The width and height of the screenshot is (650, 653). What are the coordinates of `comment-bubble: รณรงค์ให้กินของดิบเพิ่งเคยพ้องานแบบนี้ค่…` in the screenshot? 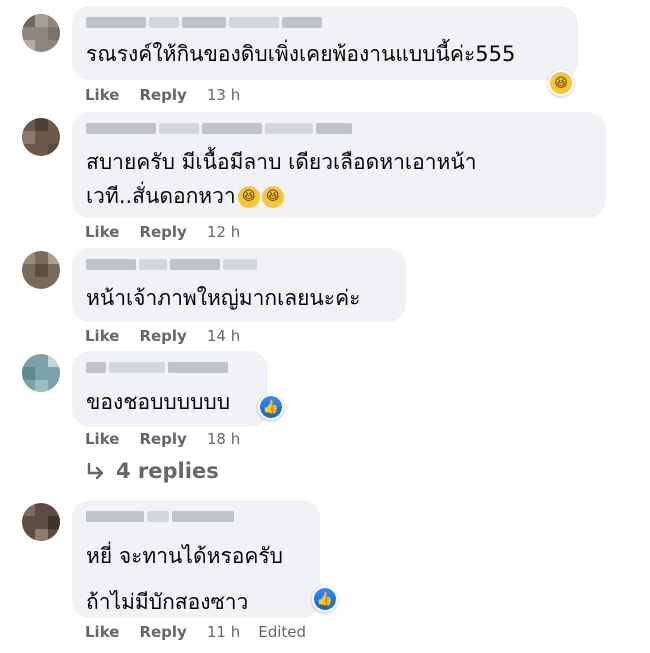 It's located at (325, 43).